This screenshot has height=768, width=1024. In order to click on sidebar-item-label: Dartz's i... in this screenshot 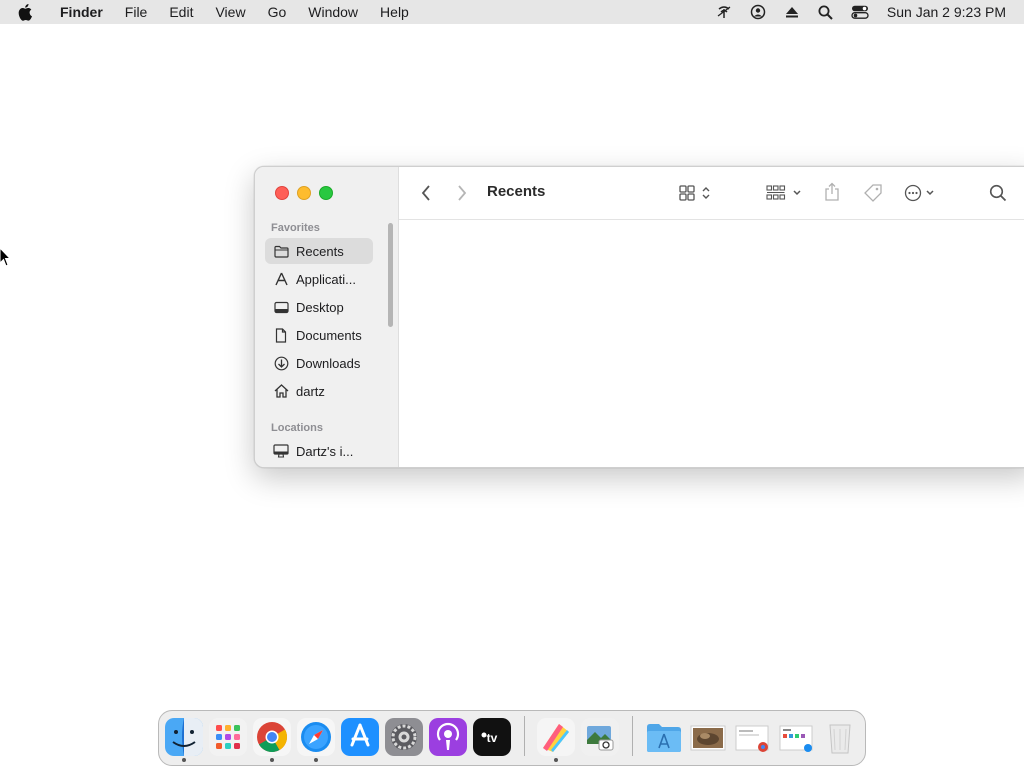, I will do `click(325, 451)`.